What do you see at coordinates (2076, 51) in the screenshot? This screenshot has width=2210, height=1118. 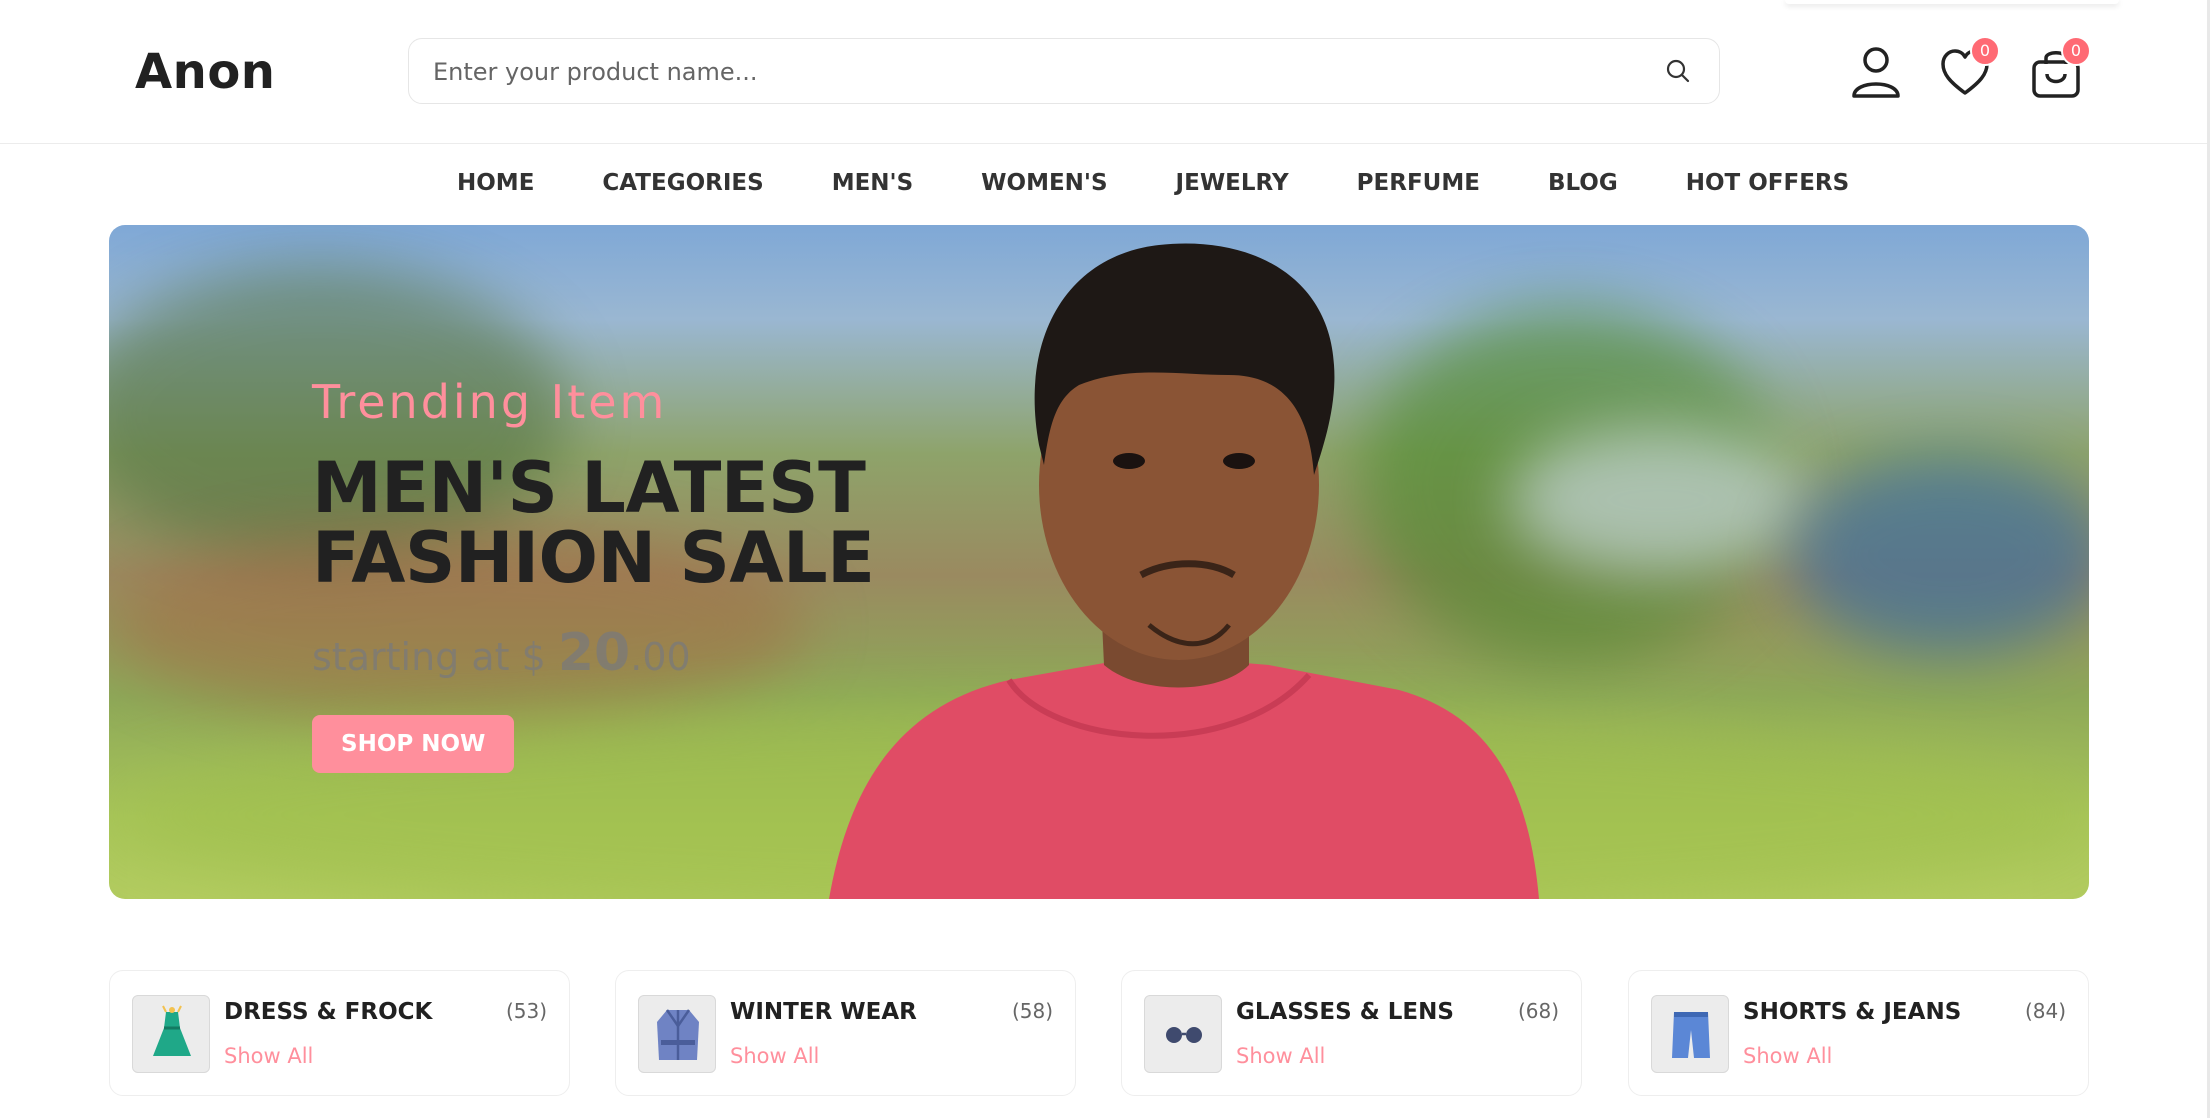 I see `cart-count-badge: 0` at bounding box center [2076, 51].